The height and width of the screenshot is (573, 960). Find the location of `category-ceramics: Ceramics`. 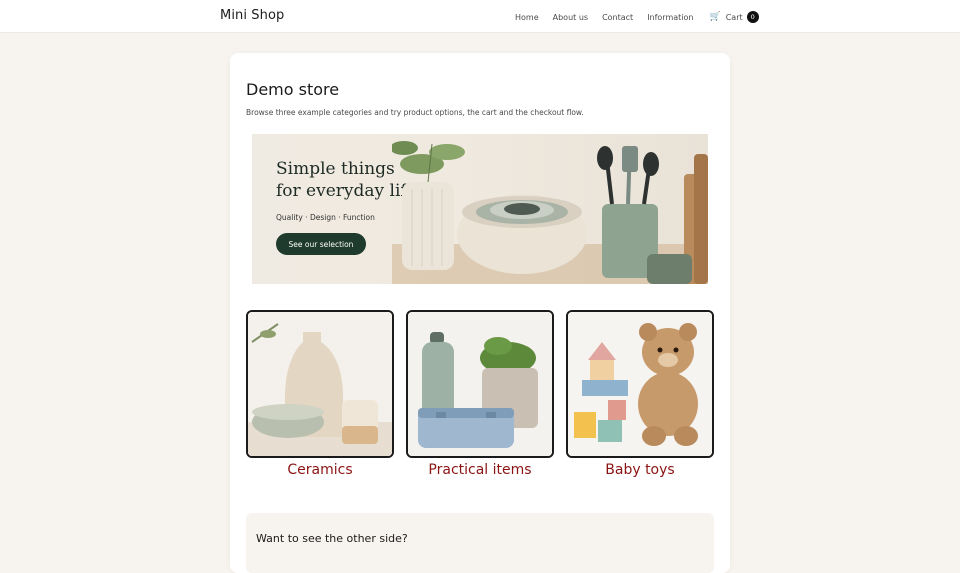

category-ceramics: Ceramics is located at coordinates (320, 395).